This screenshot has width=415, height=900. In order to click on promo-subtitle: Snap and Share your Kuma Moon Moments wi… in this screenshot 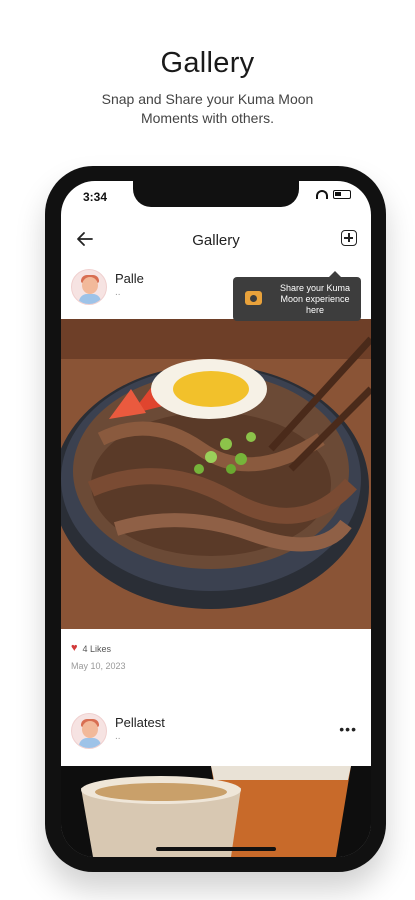, I will do `click(207, 109)`.